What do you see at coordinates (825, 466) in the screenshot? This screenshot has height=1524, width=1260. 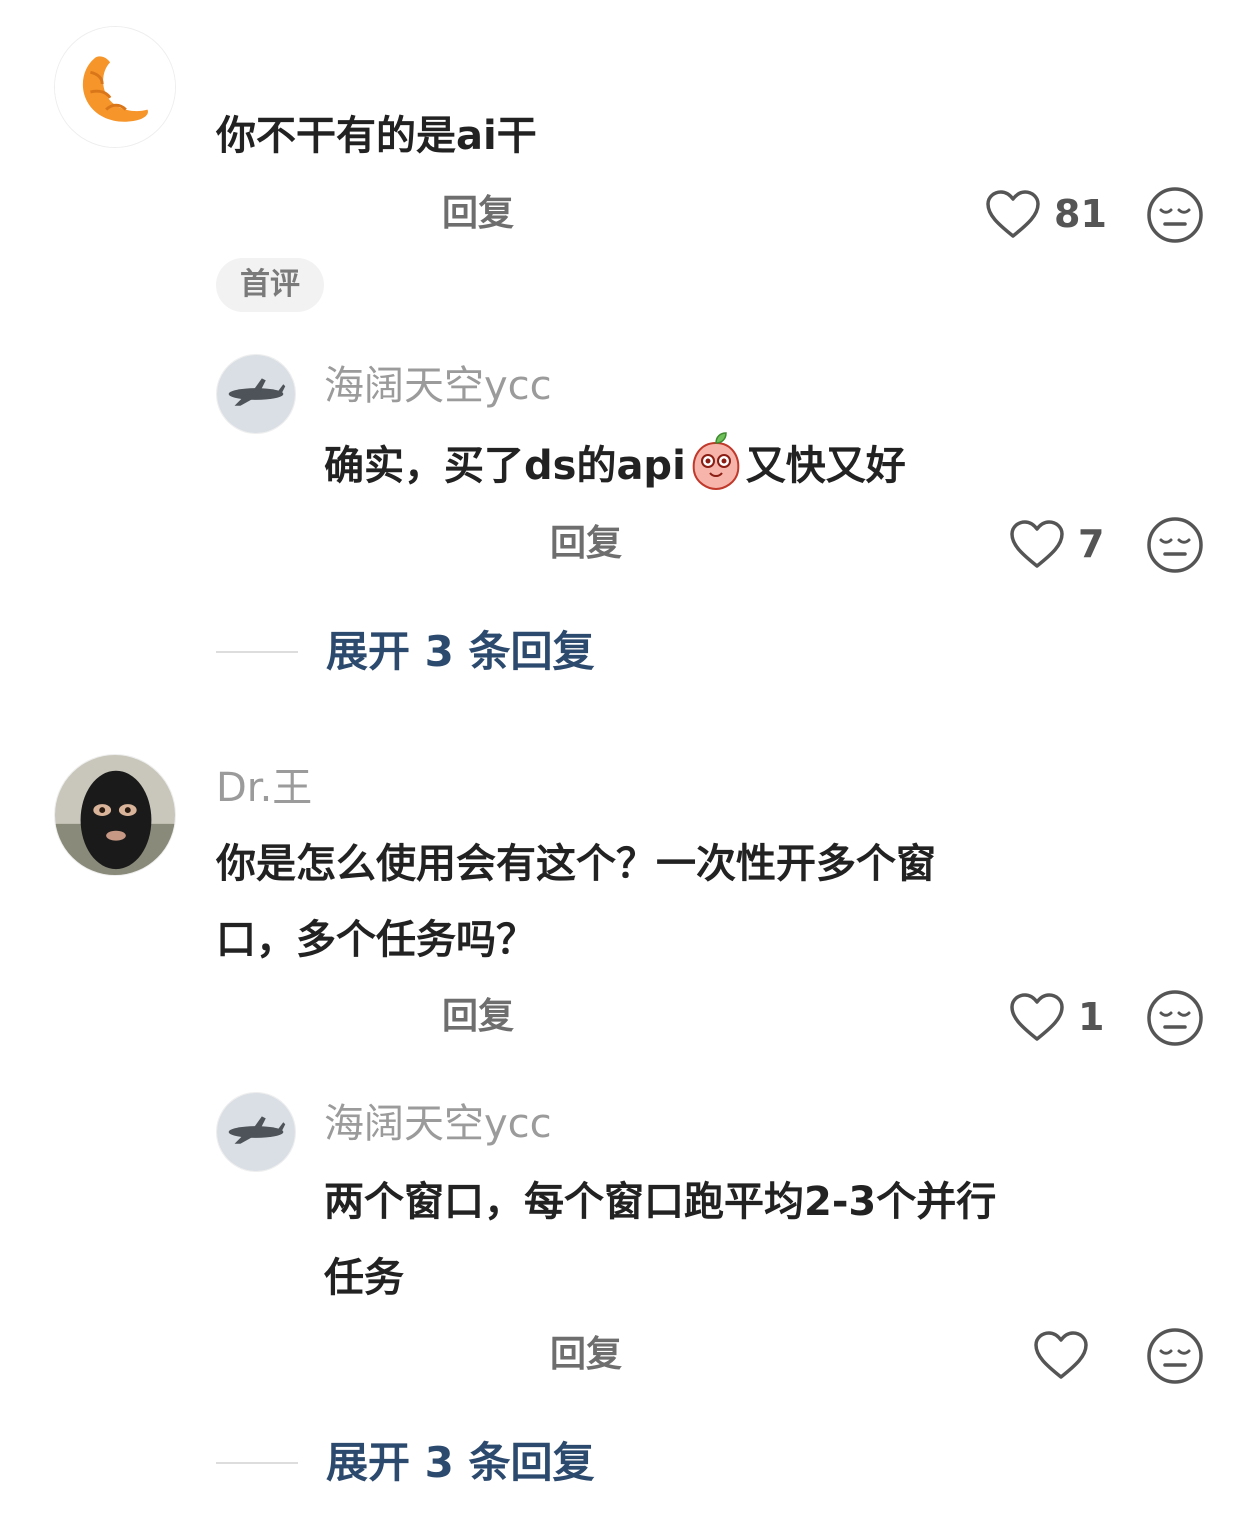 I see `reply-text-part: 又快又好` at bounding box center [825, 466].